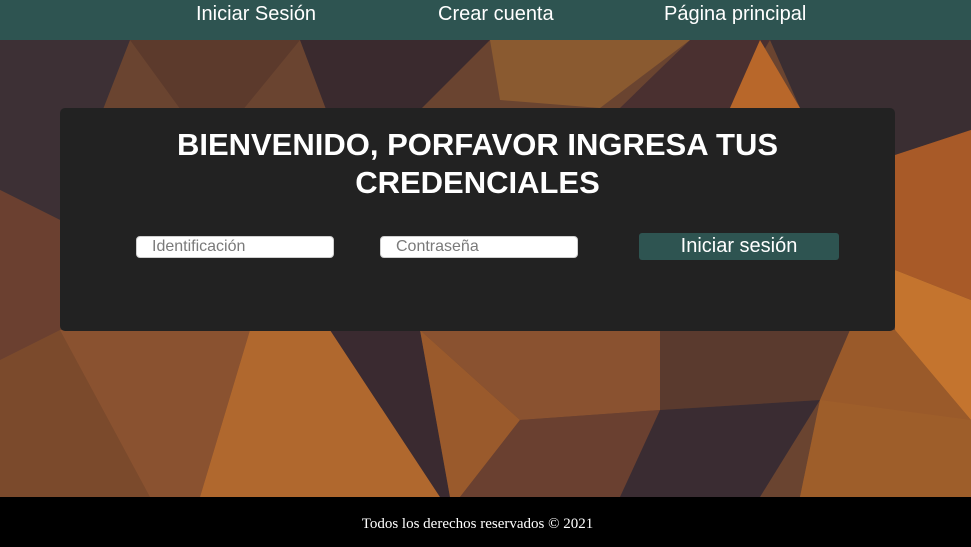 Image resolution: width=971 pixels, height=547 pixels. Describe the element at coordinates (739, 246) in the screenshot. I see `login-submit-button: Iniciar sesión` at that location.